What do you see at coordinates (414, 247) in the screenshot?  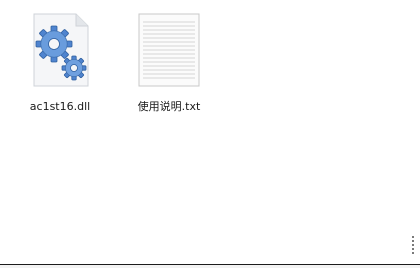 I see `resize-grip` at bounding box center [414, 247].